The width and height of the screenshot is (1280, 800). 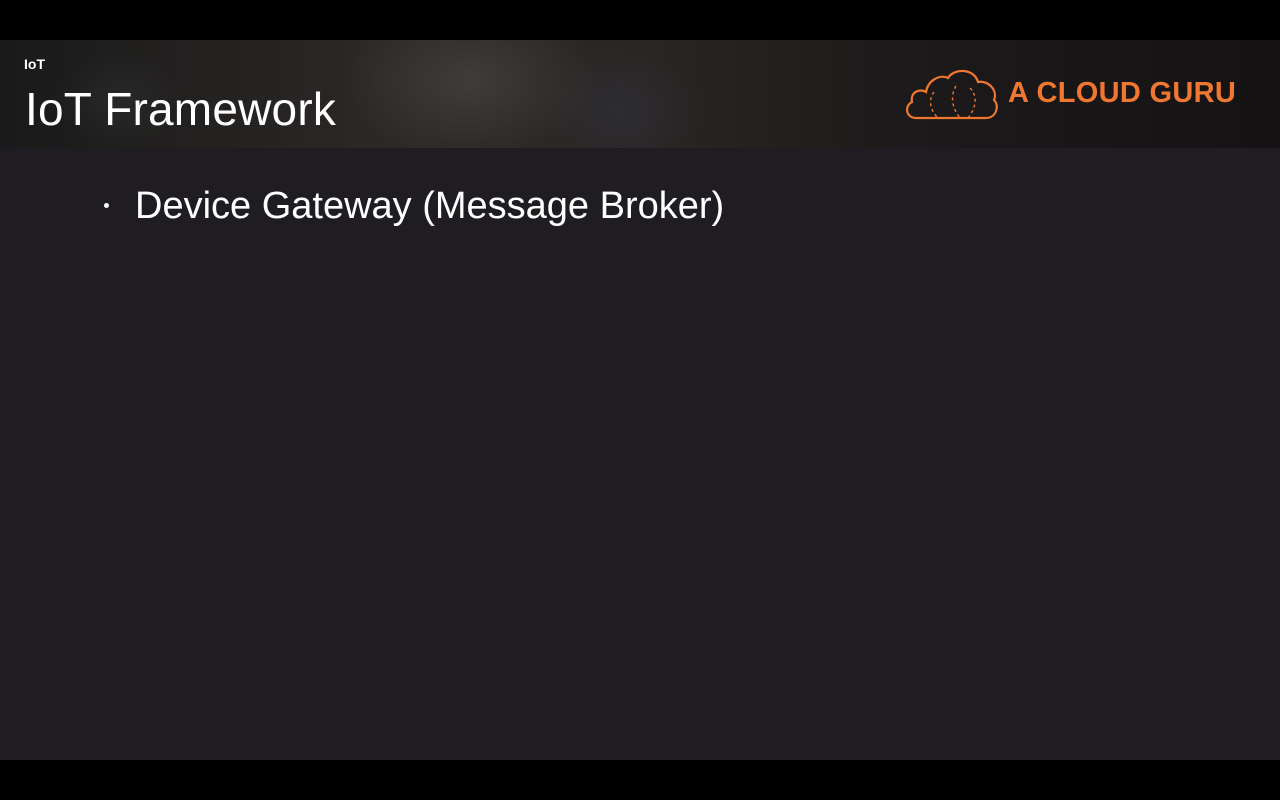 I want to click on cloud-icon, so click(x=952, y=94).